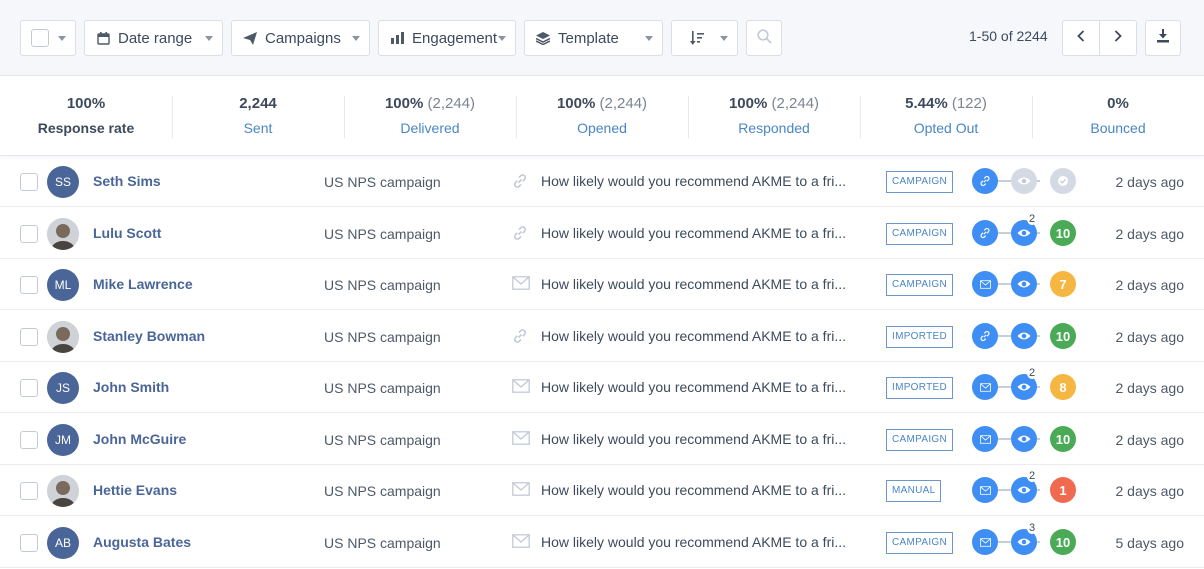 The width and height of the screenshot is (1204, 569). I want to click on filter-toolbar: Date range Campaigns Engagement Template, so click(602, 38).